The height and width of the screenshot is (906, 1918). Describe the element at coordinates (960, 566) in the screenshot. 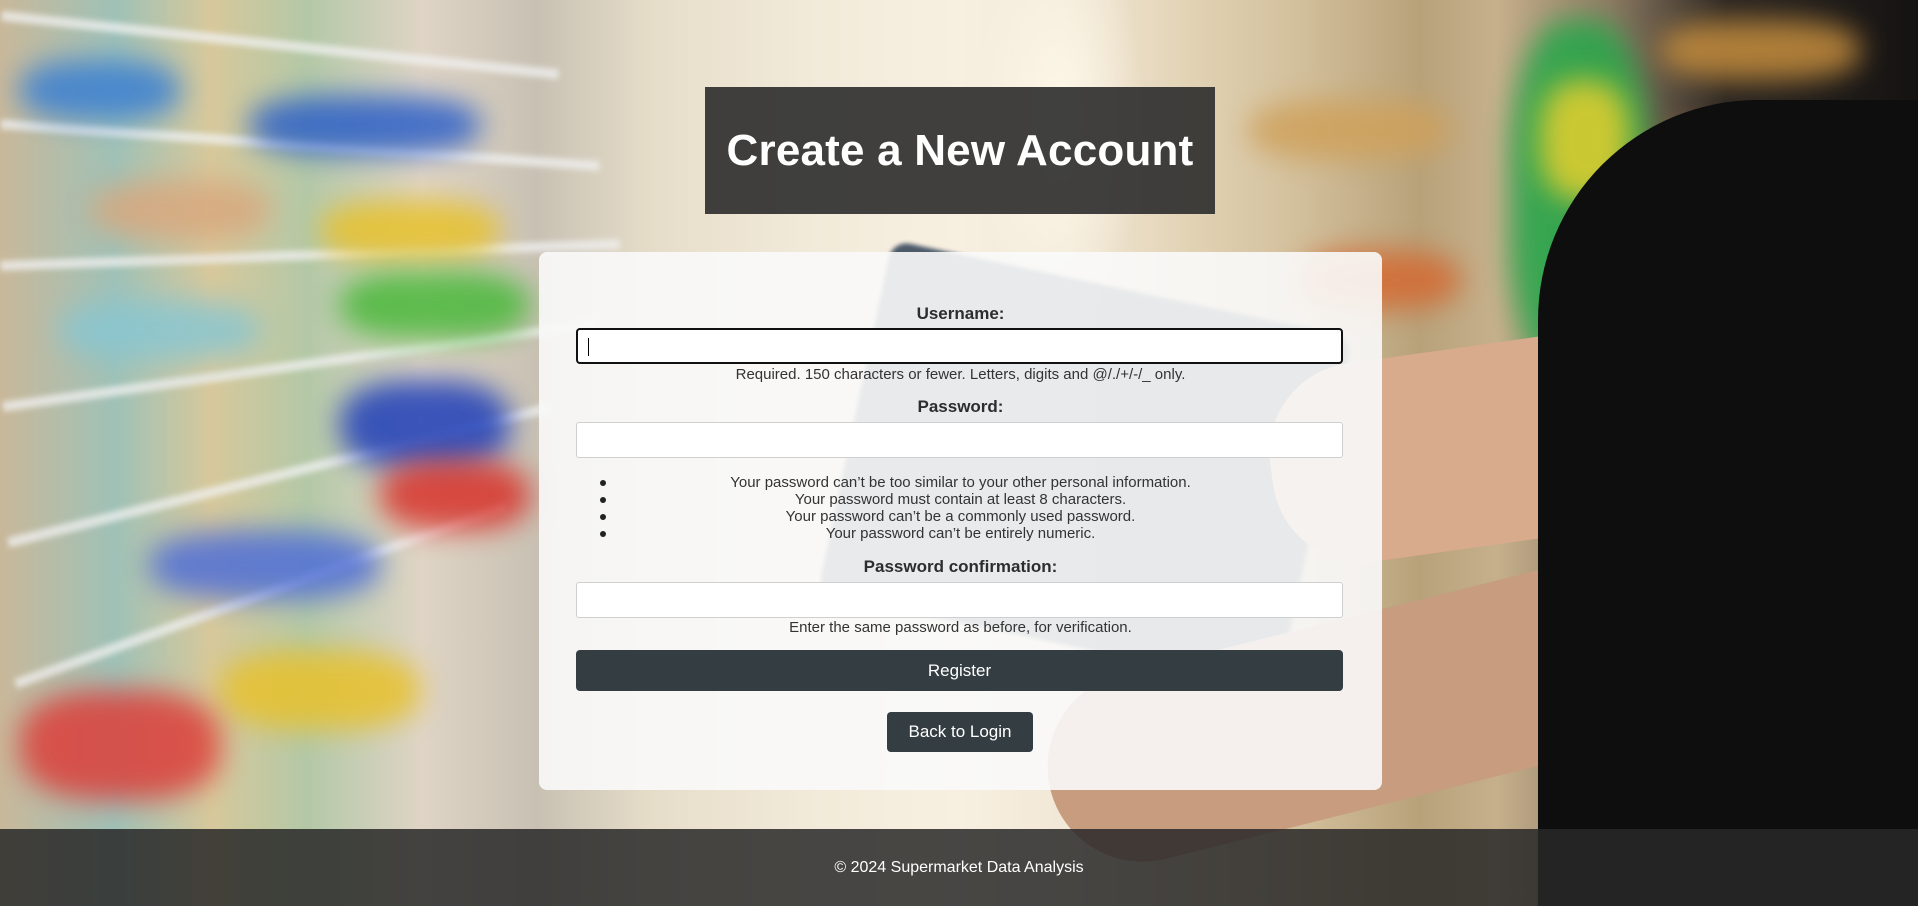

I see `password-confirmation-label: Password confirmation:` at that location.